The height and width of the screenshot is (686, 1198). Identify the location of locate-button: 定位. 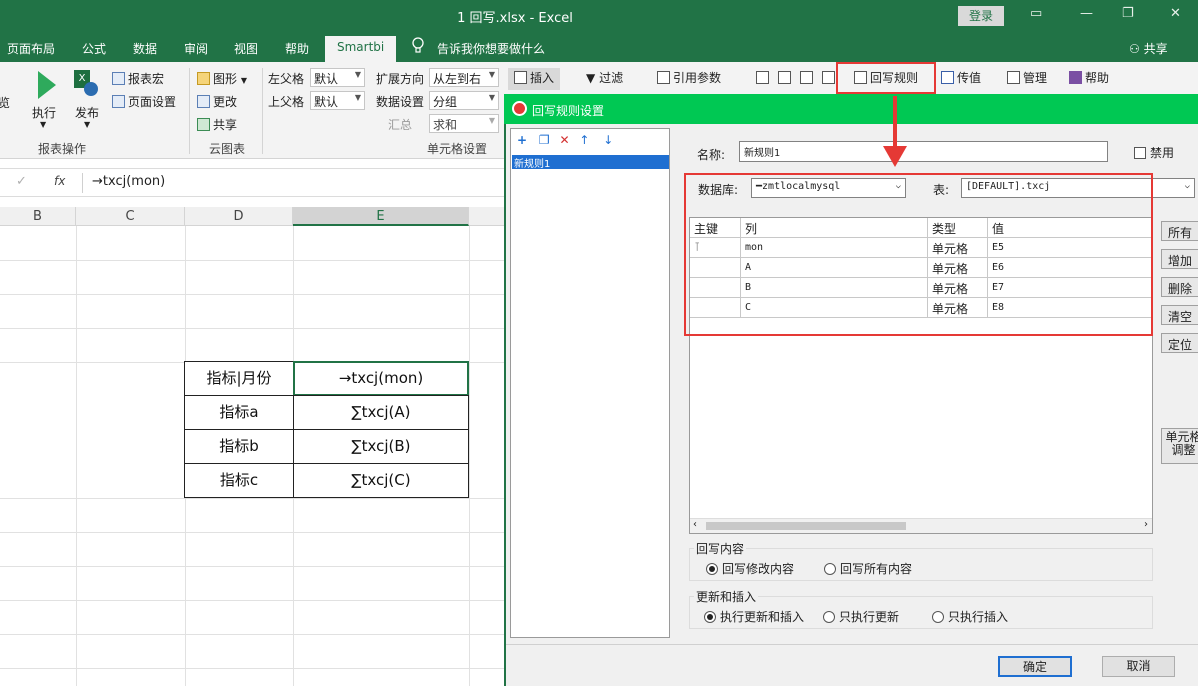
(1179, 343).